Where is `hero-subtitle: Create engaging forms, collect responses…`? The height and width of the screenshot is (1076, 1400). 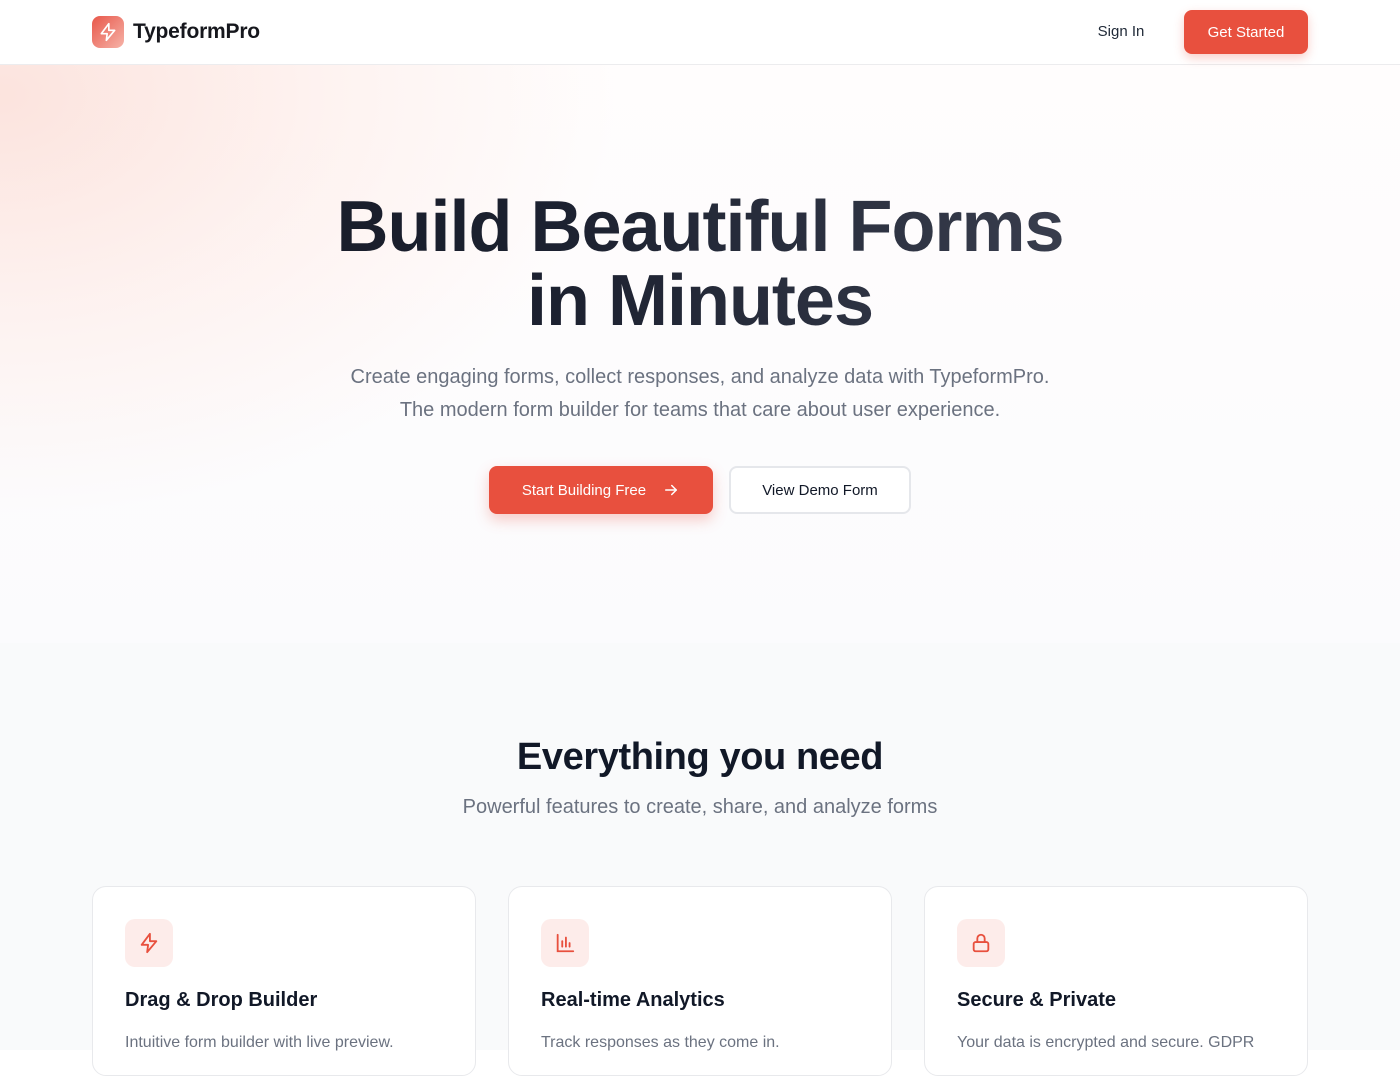 hero-subtitle: Create engaging forms, collect responses… is located at coordinates (700, 394).